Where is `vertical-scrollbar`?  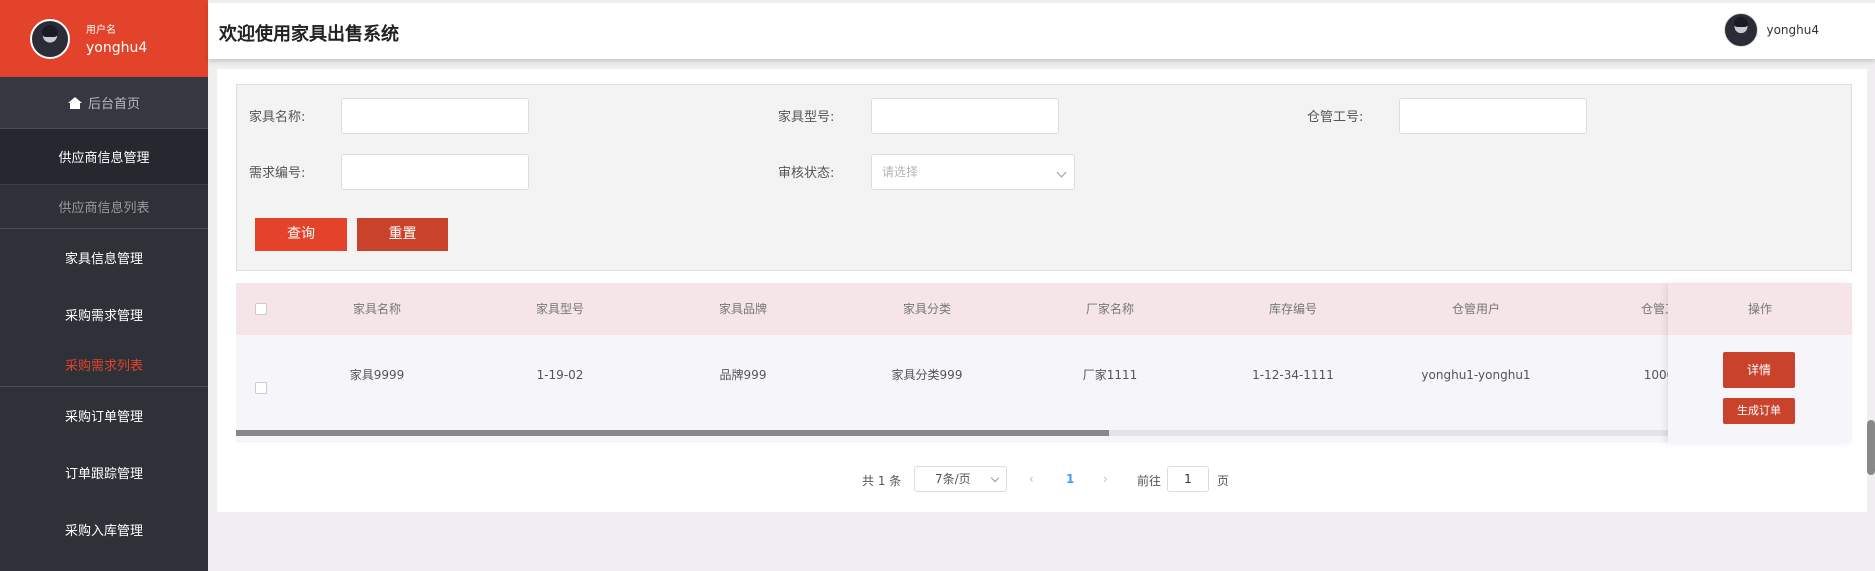 vertical-scrollbar is located at coordinates (1871, 447).